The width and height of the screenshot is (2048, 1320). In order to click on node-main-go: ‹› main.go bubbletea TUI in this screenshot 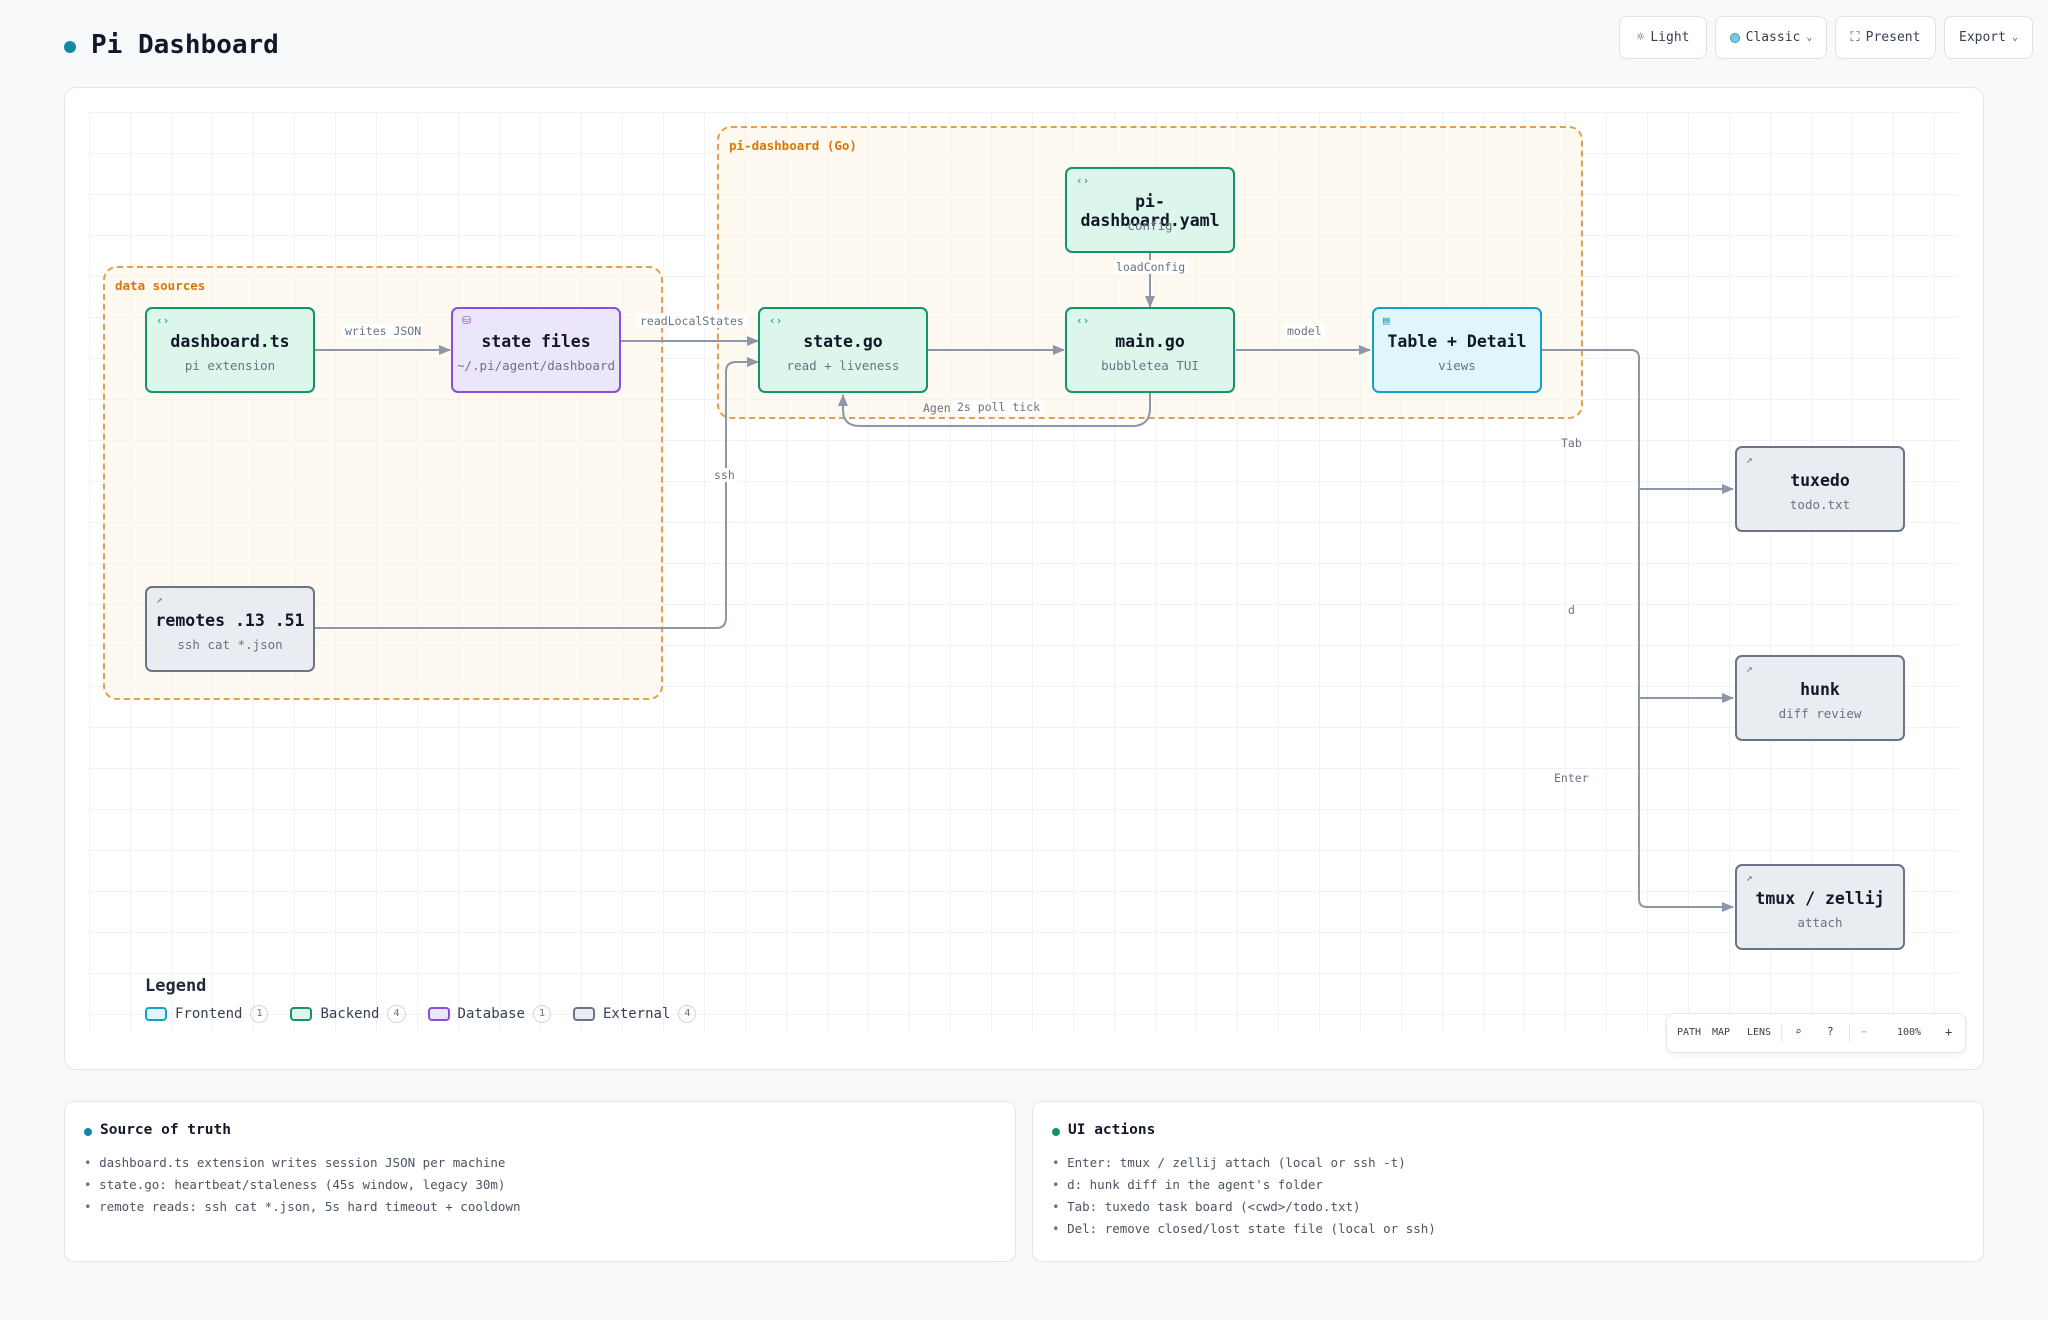, I will do `click(1150, 350)`.